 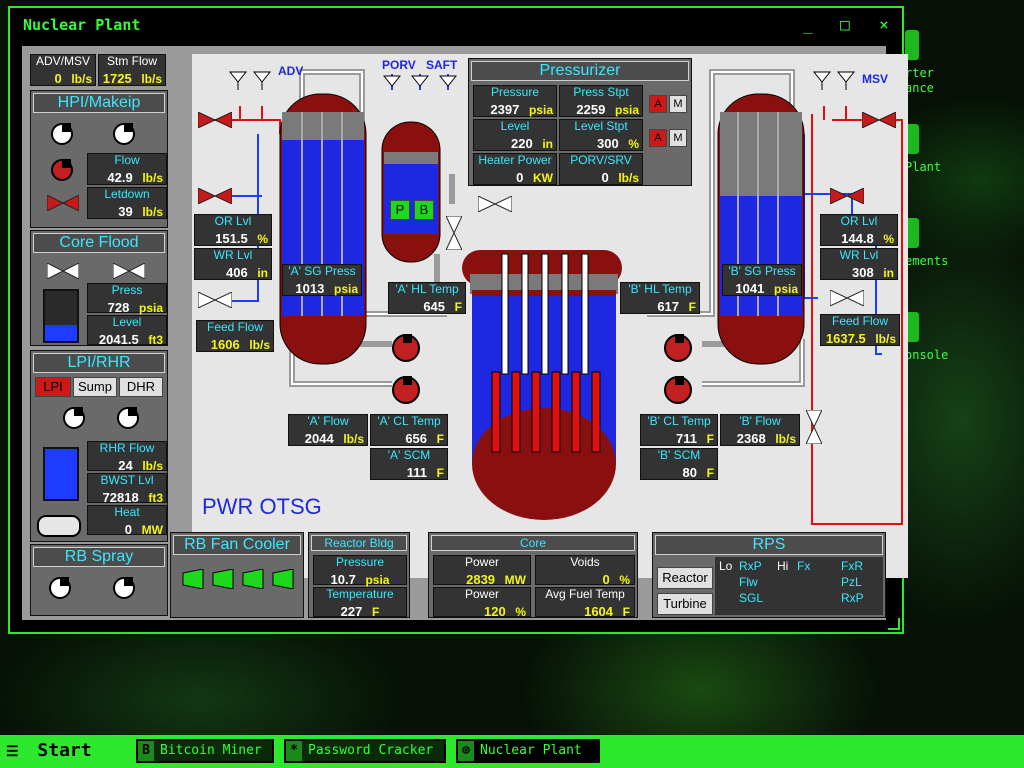 I want to click on lpi-pump-1-icon, so click(x=74, y=418).